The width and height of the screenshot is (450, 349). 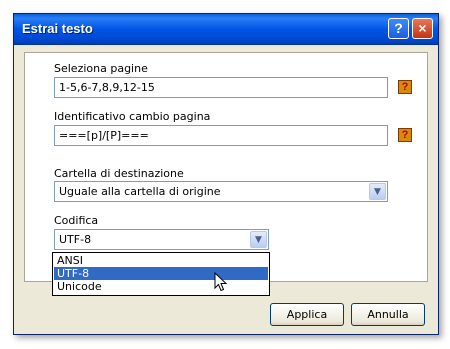 I want to click on pages-input: 1-5,6-7,8,9,12-15, so click(x=221, y=87).